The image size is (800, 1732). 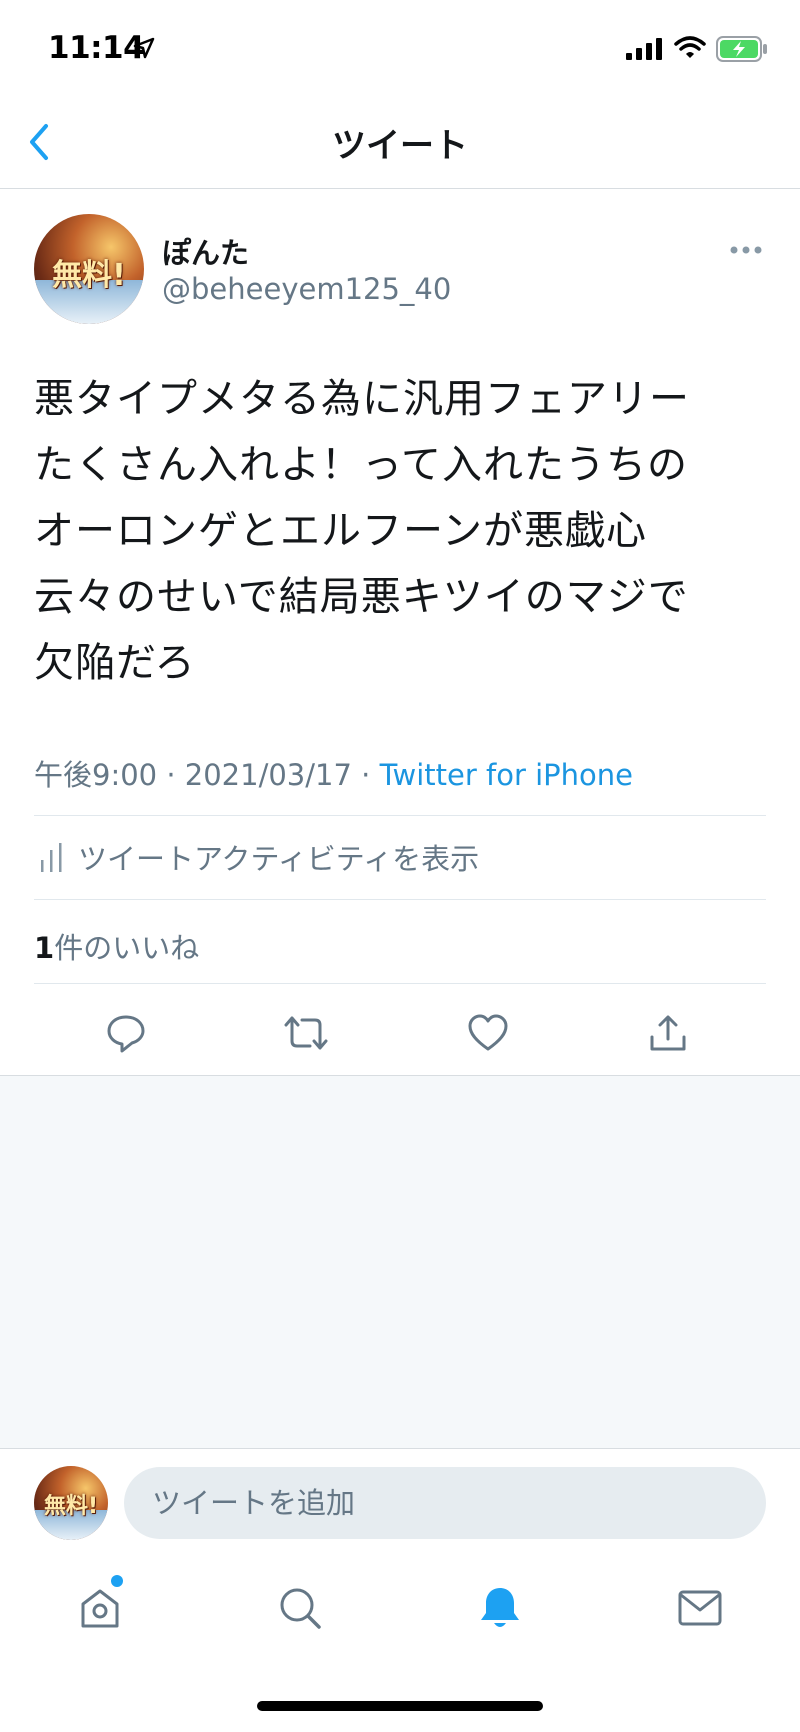 What do you see at coordinates (645, 51) in the screenshot?
I see `cellular-signal-icon` at bounding box center [645, 51].